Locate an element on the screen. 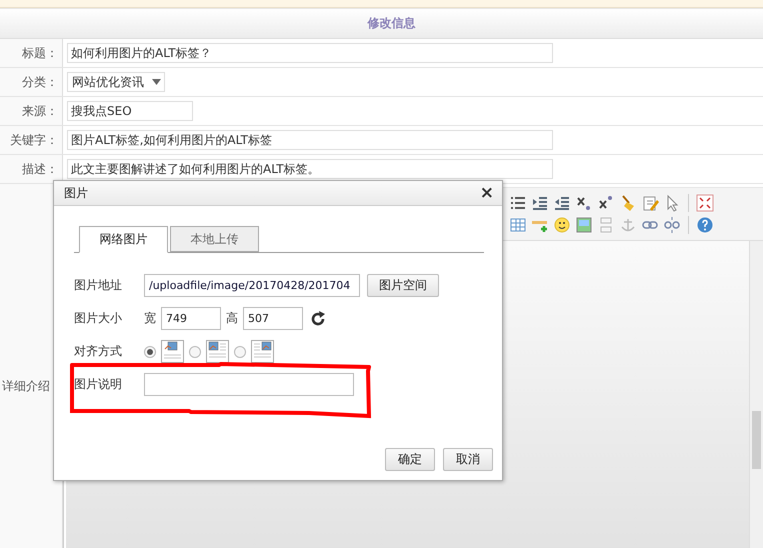 The height and width of the screenshot is (548, 763). field-label: 图片说明 is located at coordinates (98, 384).